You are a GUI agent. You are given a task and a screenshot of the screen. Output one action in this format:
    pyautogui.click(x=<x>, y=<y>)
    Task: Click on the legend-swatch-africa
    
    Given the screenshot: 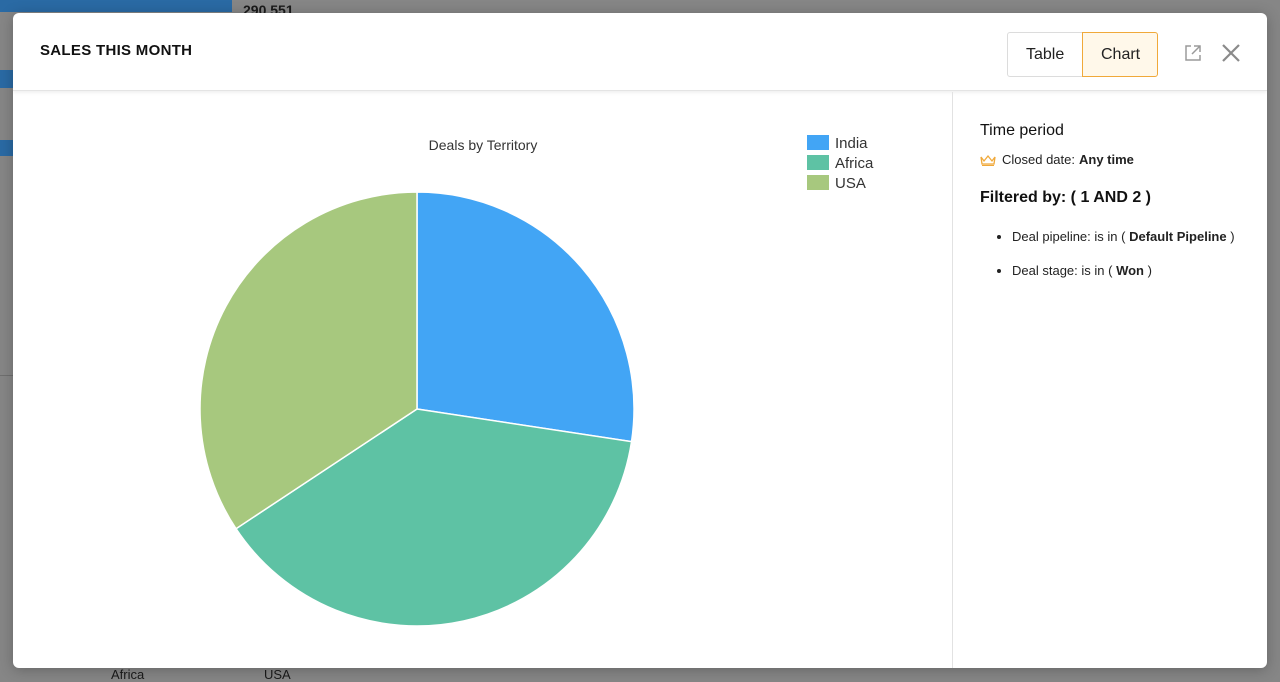 What is the action you would take?
    pyautogui.click(x=818, y=162)
    